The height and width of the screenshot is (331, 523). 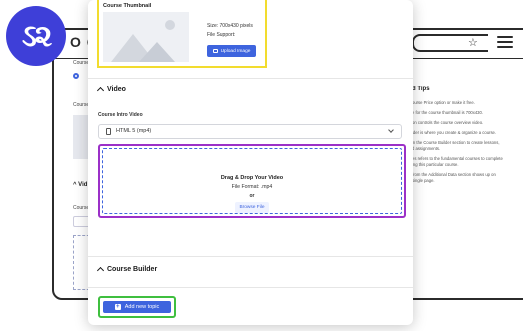 What do you see at coordinates (142, 307) in the screenshot?
I see `add-new-topic-label: Add new topic` at bounding box center [142, 307].